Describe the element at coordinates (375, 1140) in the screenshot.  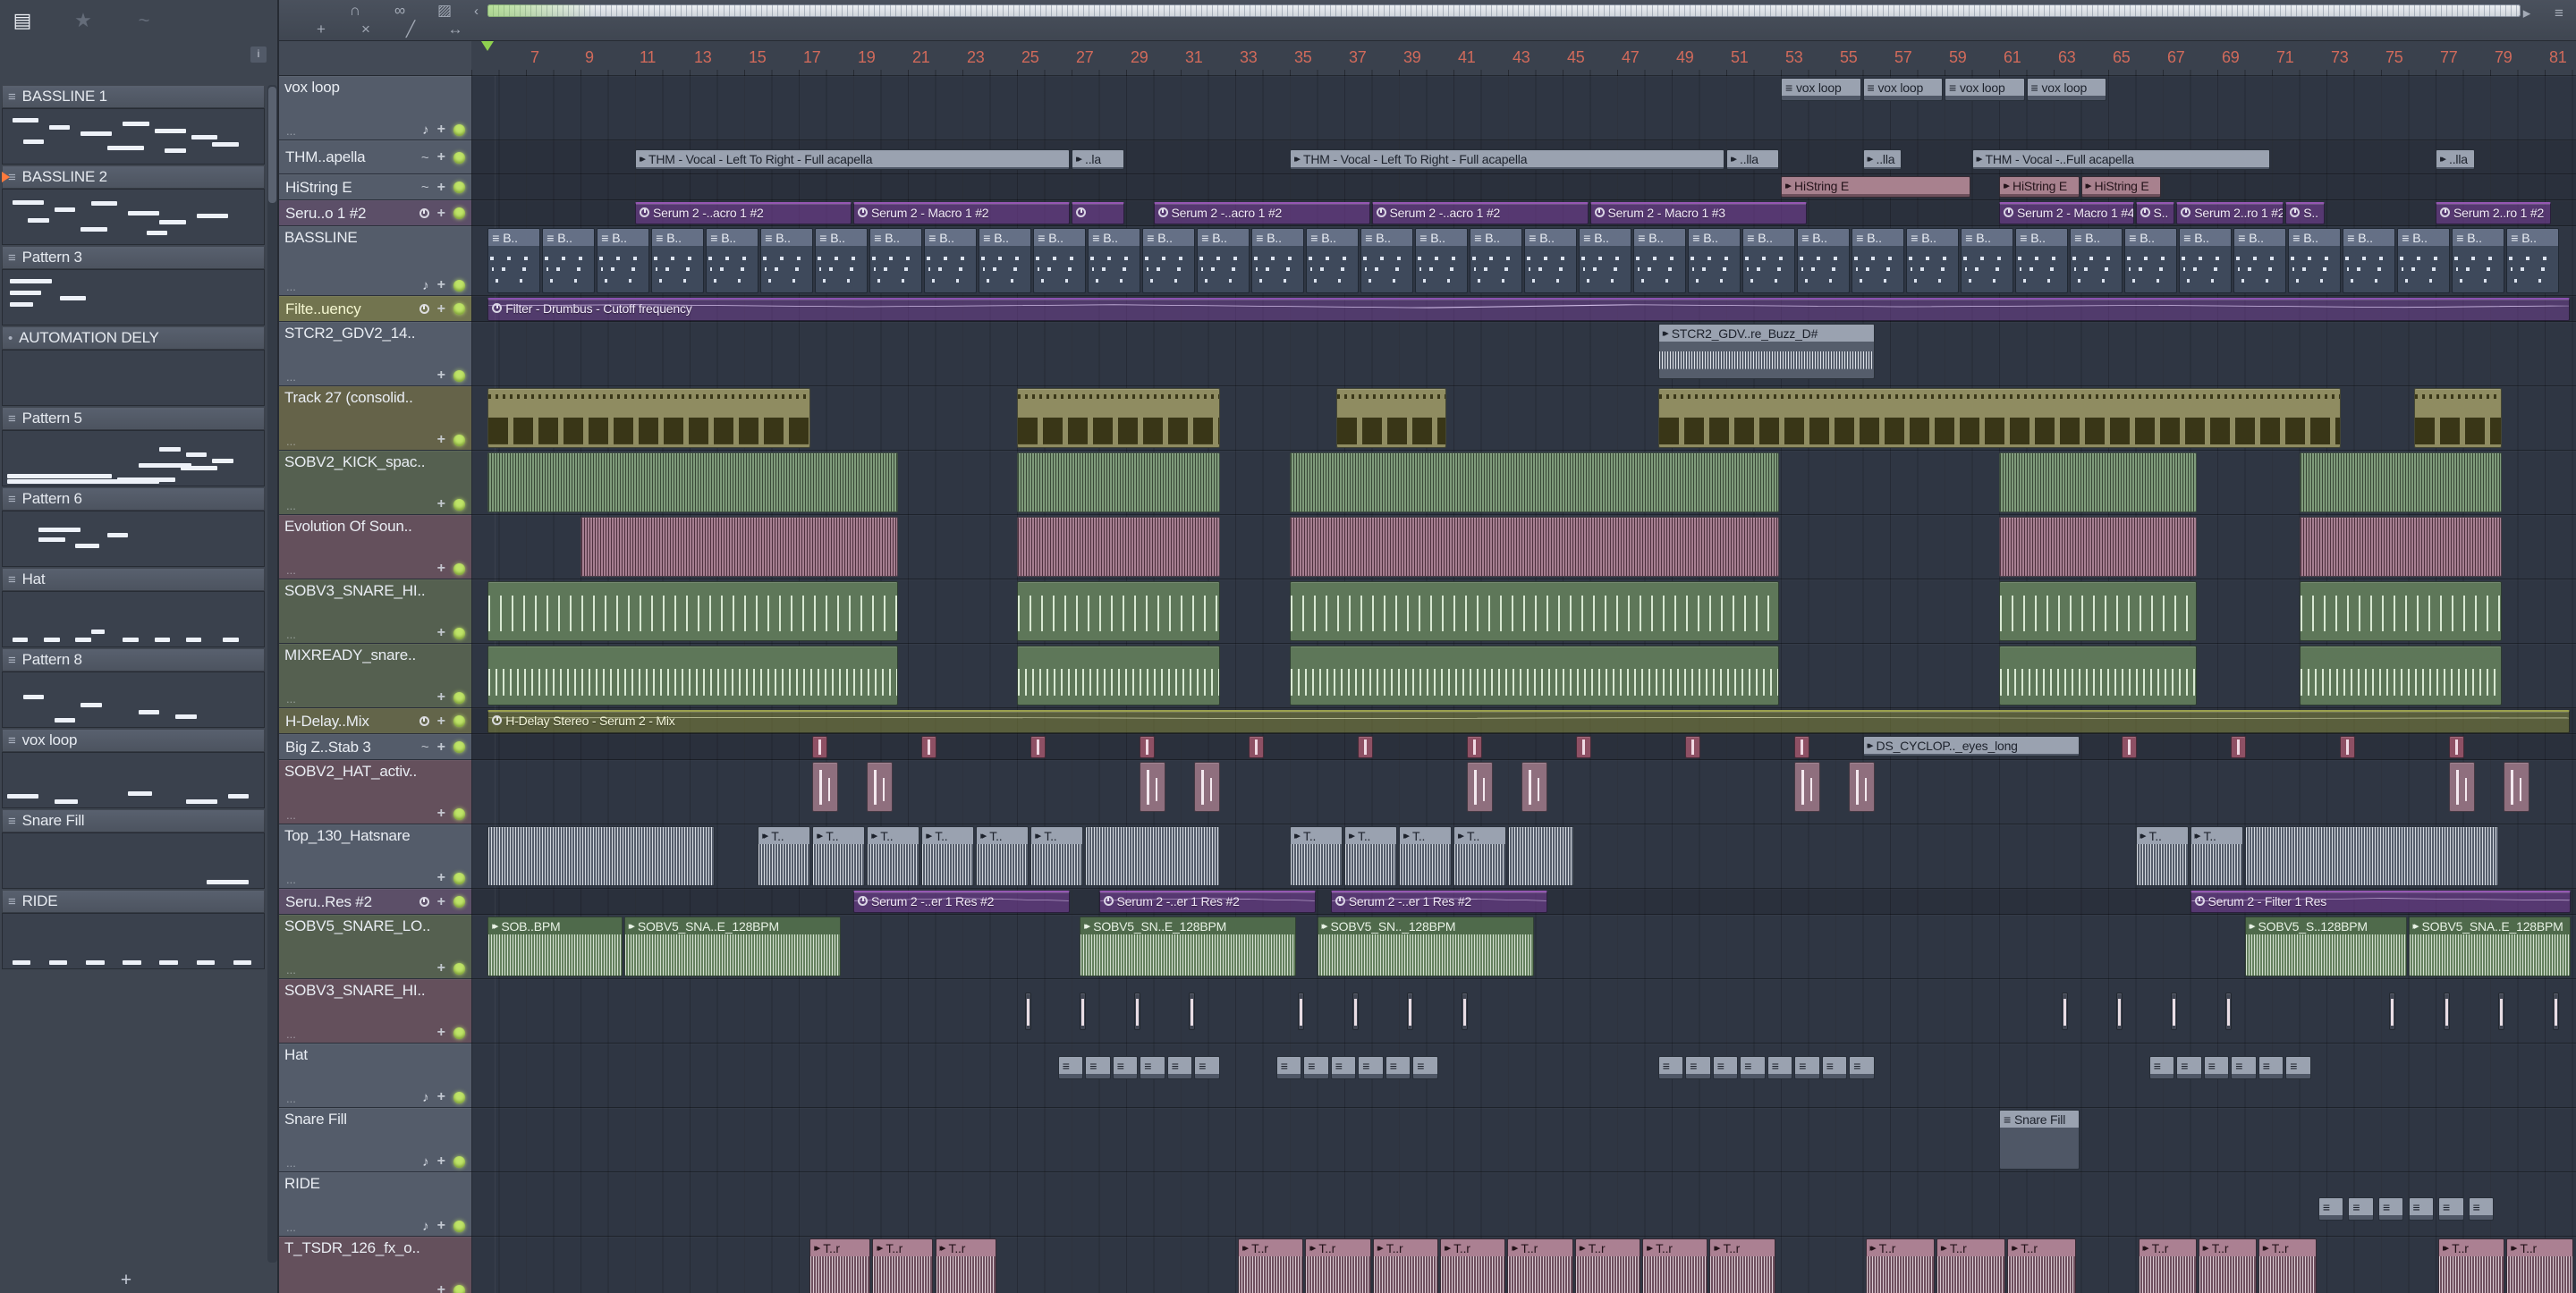
I see `track-header: Snare Fill... ♪ +` at that location.